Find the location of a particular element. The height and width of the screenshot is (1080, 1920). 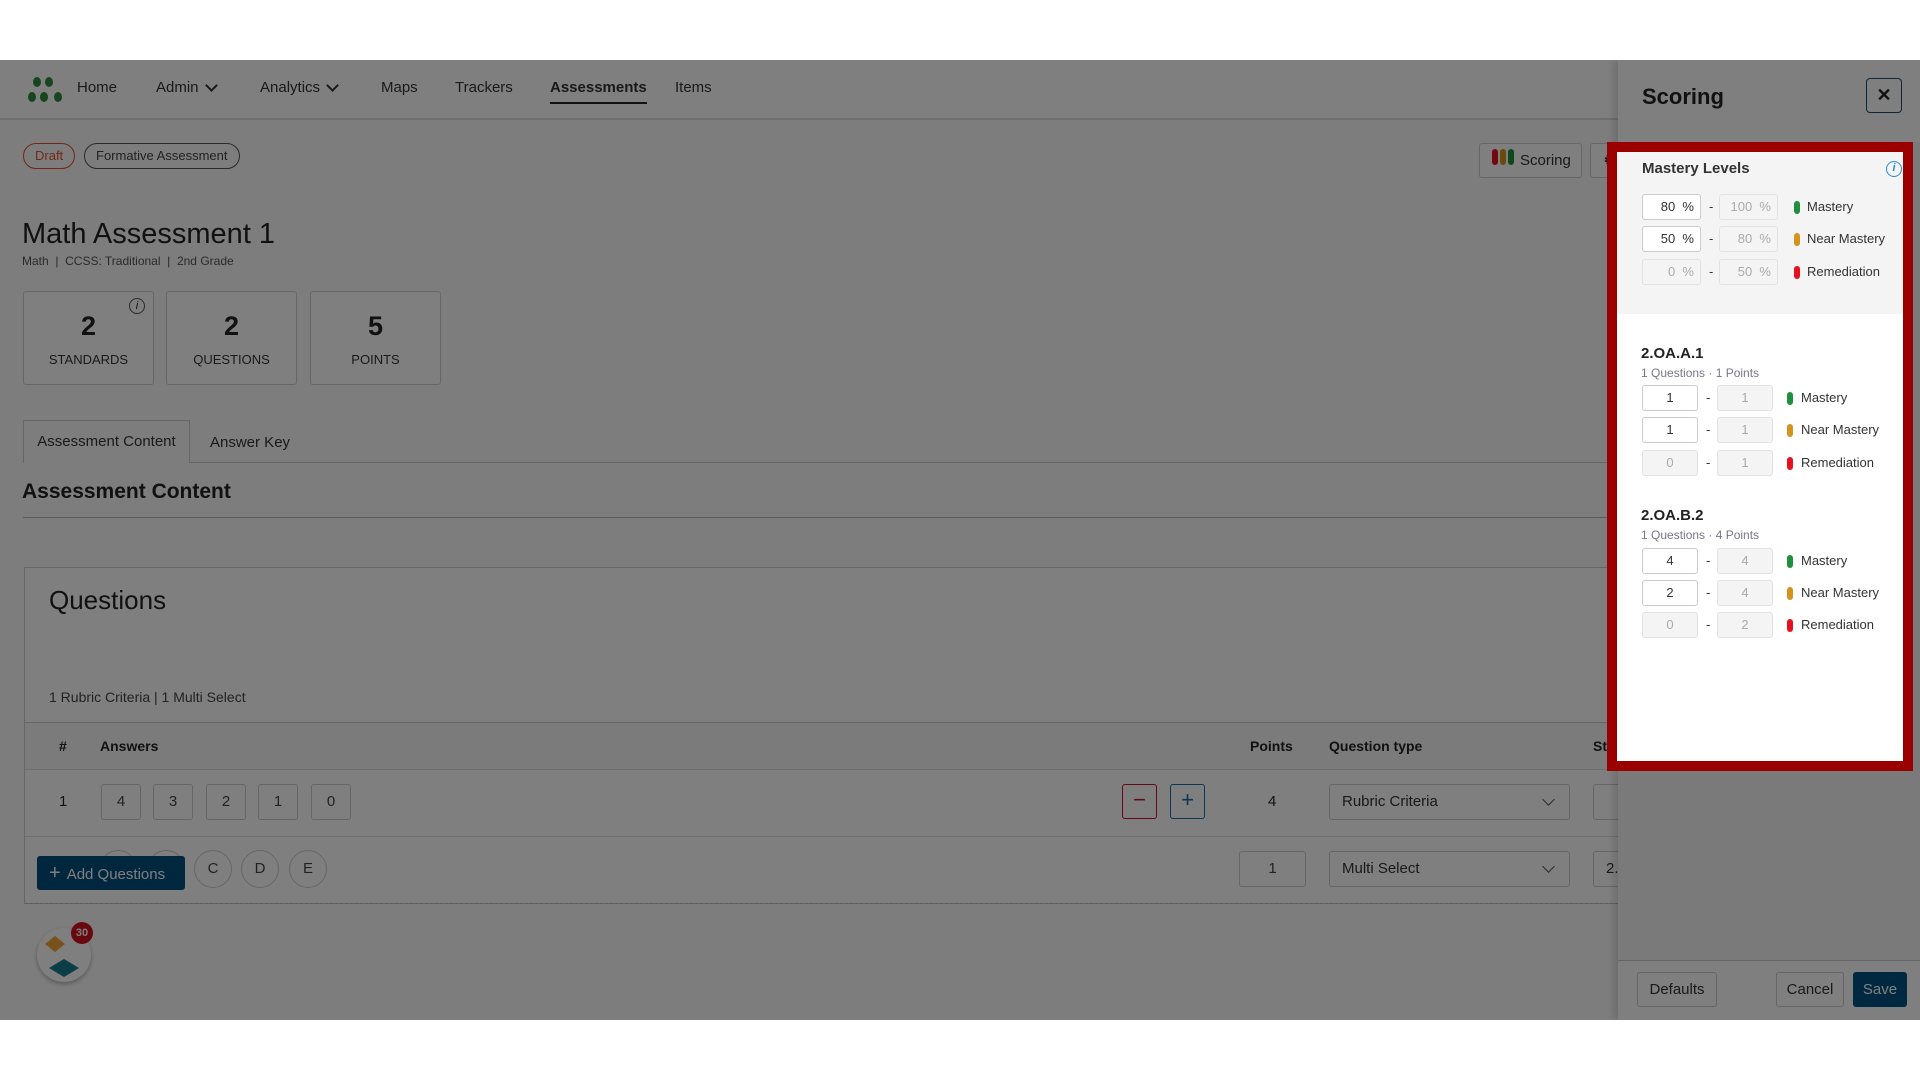

standard-summary: 1 Questions · 1 Points is located at coordinates (1700, 373).